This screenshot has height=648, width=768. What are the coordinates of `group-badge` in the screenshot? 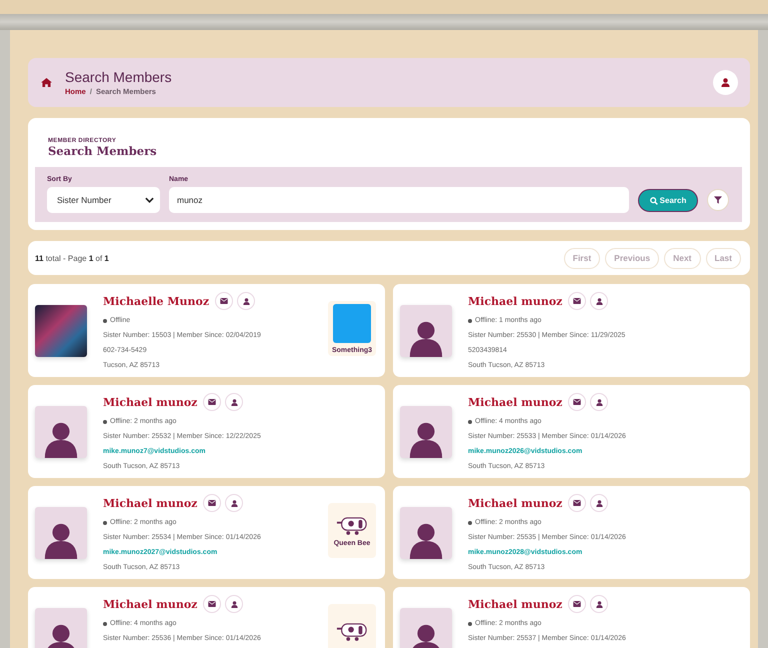 It's located at (352, 626).